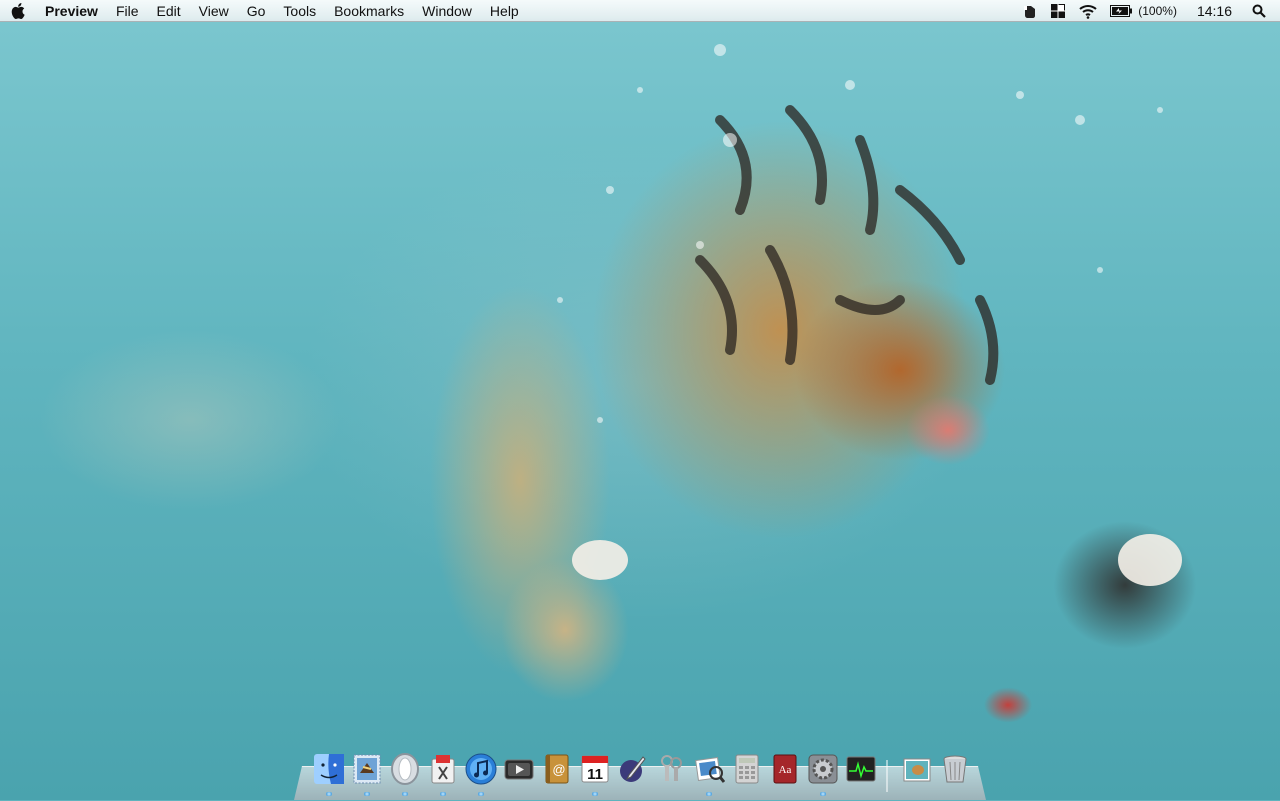 The image size is (1280, 801). What do you see at coordinates (955, 769) in the screenshot?
I see `trash-icon` at bounding box center [955, 769].